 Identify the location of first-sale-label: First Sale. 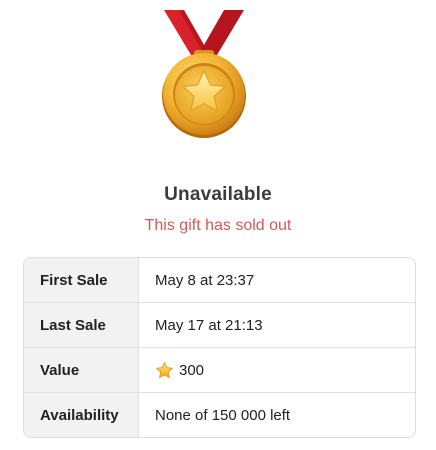
(81, 280).